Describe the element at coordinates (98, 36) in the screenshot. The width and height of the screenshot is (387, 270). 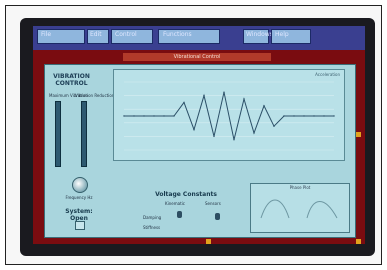
I see `menu-item-edit: Edit` at that location.